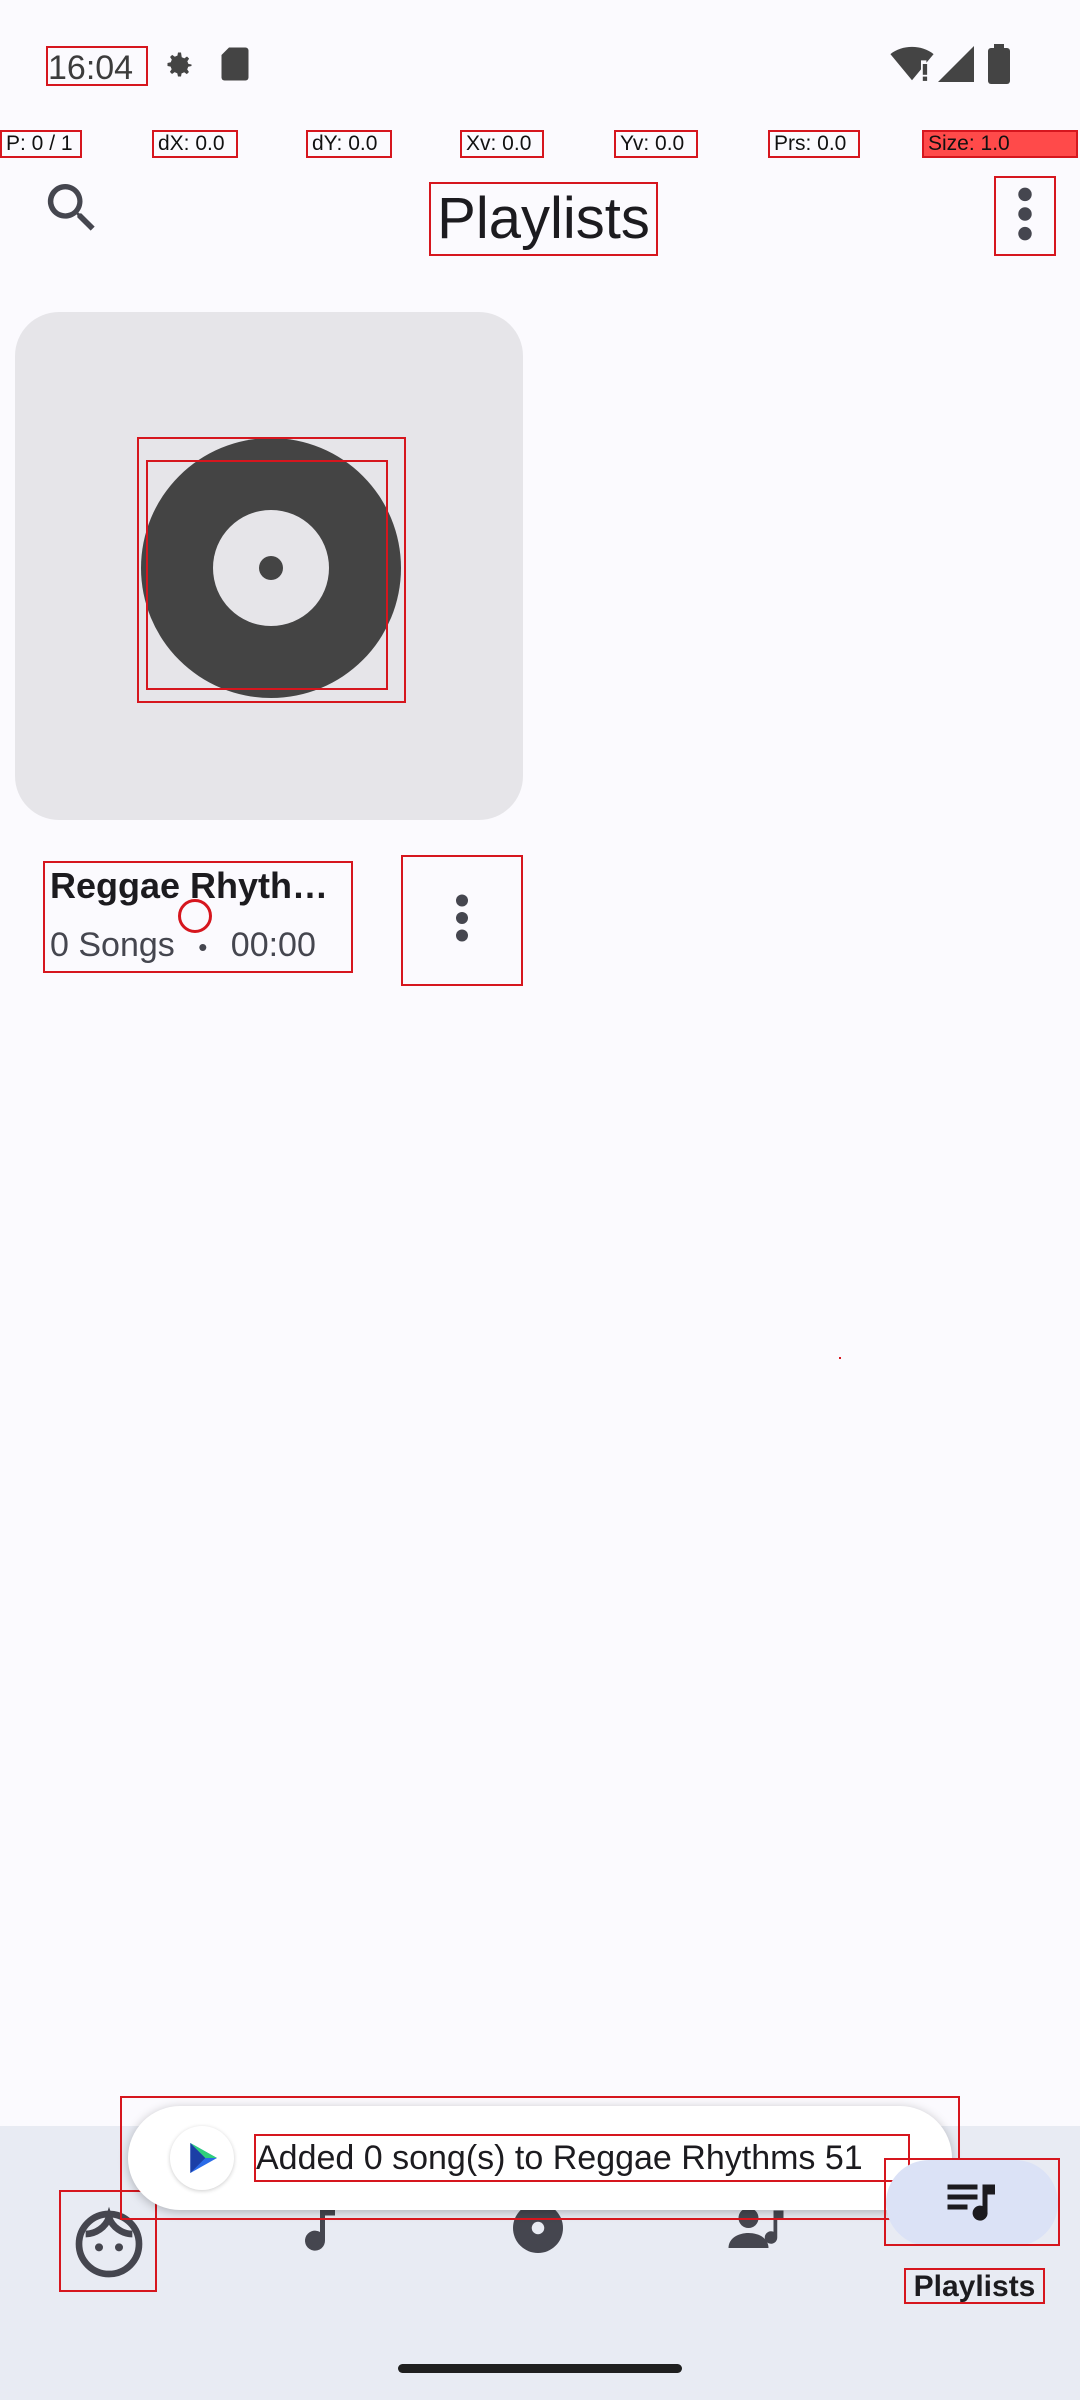 This screenshot has height=2400, width=1080. What do you see at coordinates (582, 2158) in the screenshot?
I see `toast-message: Added 0 song(s) to Reggae Rhythms 51` at bounding box center [582, 2158].